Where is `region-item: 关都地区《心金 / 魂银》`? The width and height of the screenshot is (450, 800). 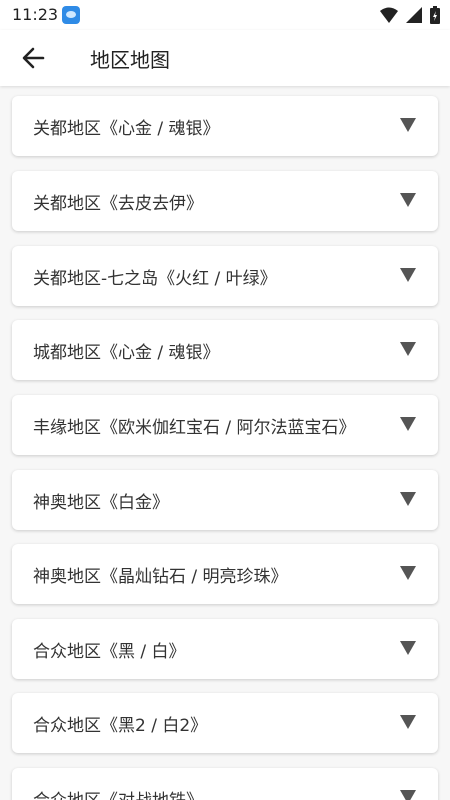 region-item: 关都地区《心金 / 魂银》 is located at coordinates (225, 126).